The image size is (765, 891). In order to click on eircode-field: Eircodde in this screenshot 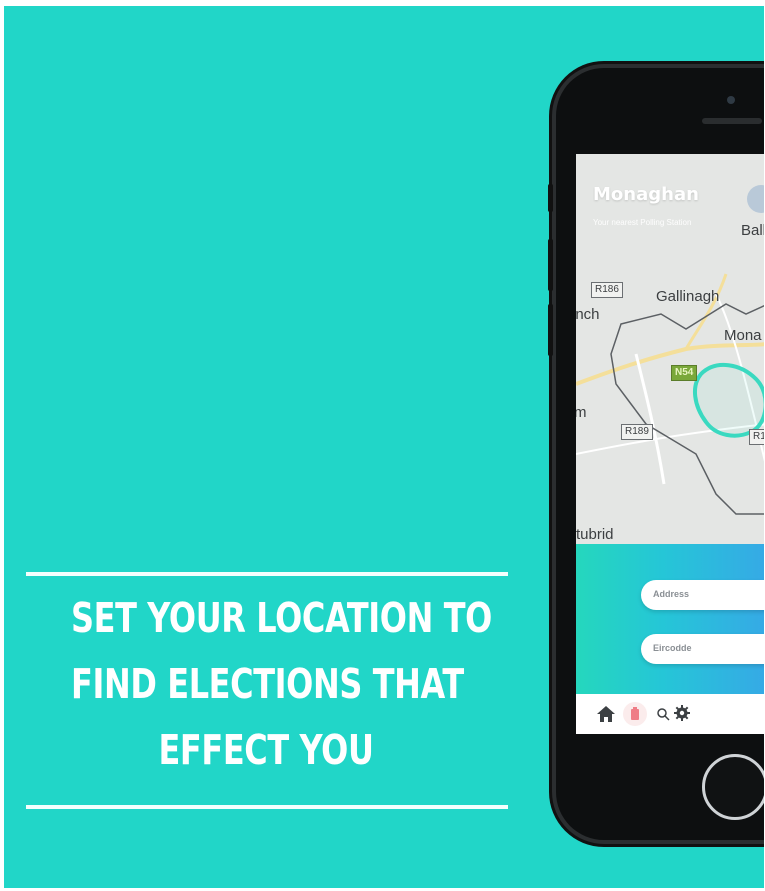, I will do `click(702, 649)`.